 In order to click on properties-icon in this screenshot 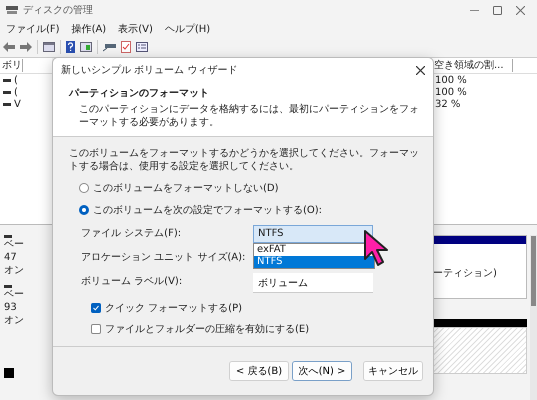, I will do `click(142, 47)`.